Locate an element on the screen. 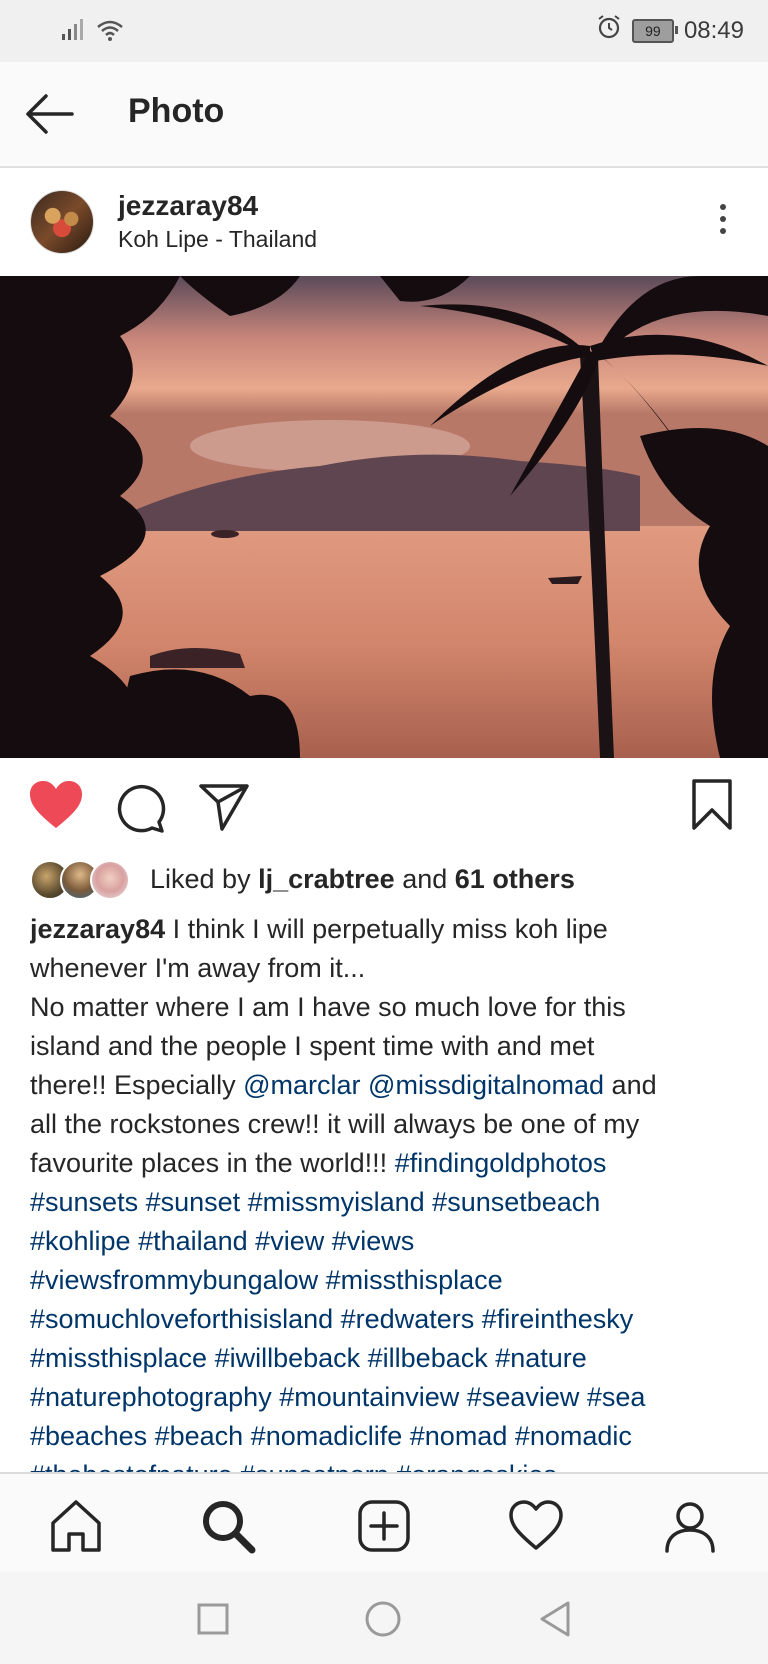 The image size is (768, 1664). signal-icon is located at coordinates (75, 32).